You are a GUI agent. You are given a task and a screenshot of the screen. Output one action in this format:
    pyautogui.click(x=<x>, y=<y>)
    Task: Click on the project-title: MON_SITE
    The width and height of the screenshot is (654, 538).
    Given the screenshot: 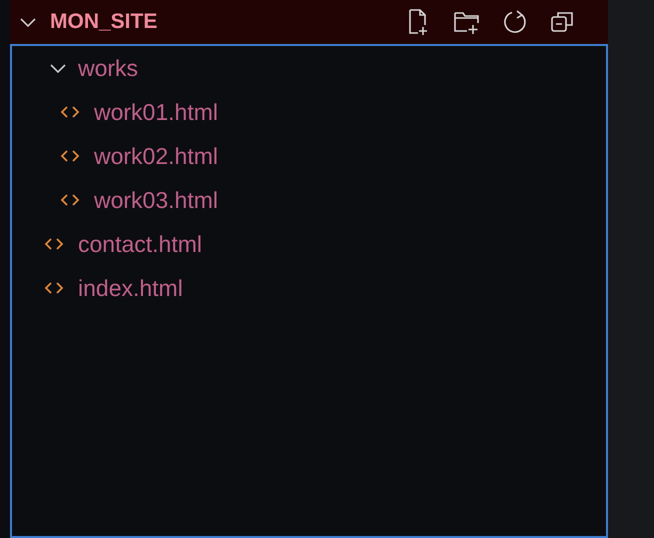 What is the action you would take?
    pyautogui.click(x=104, y=22)
    